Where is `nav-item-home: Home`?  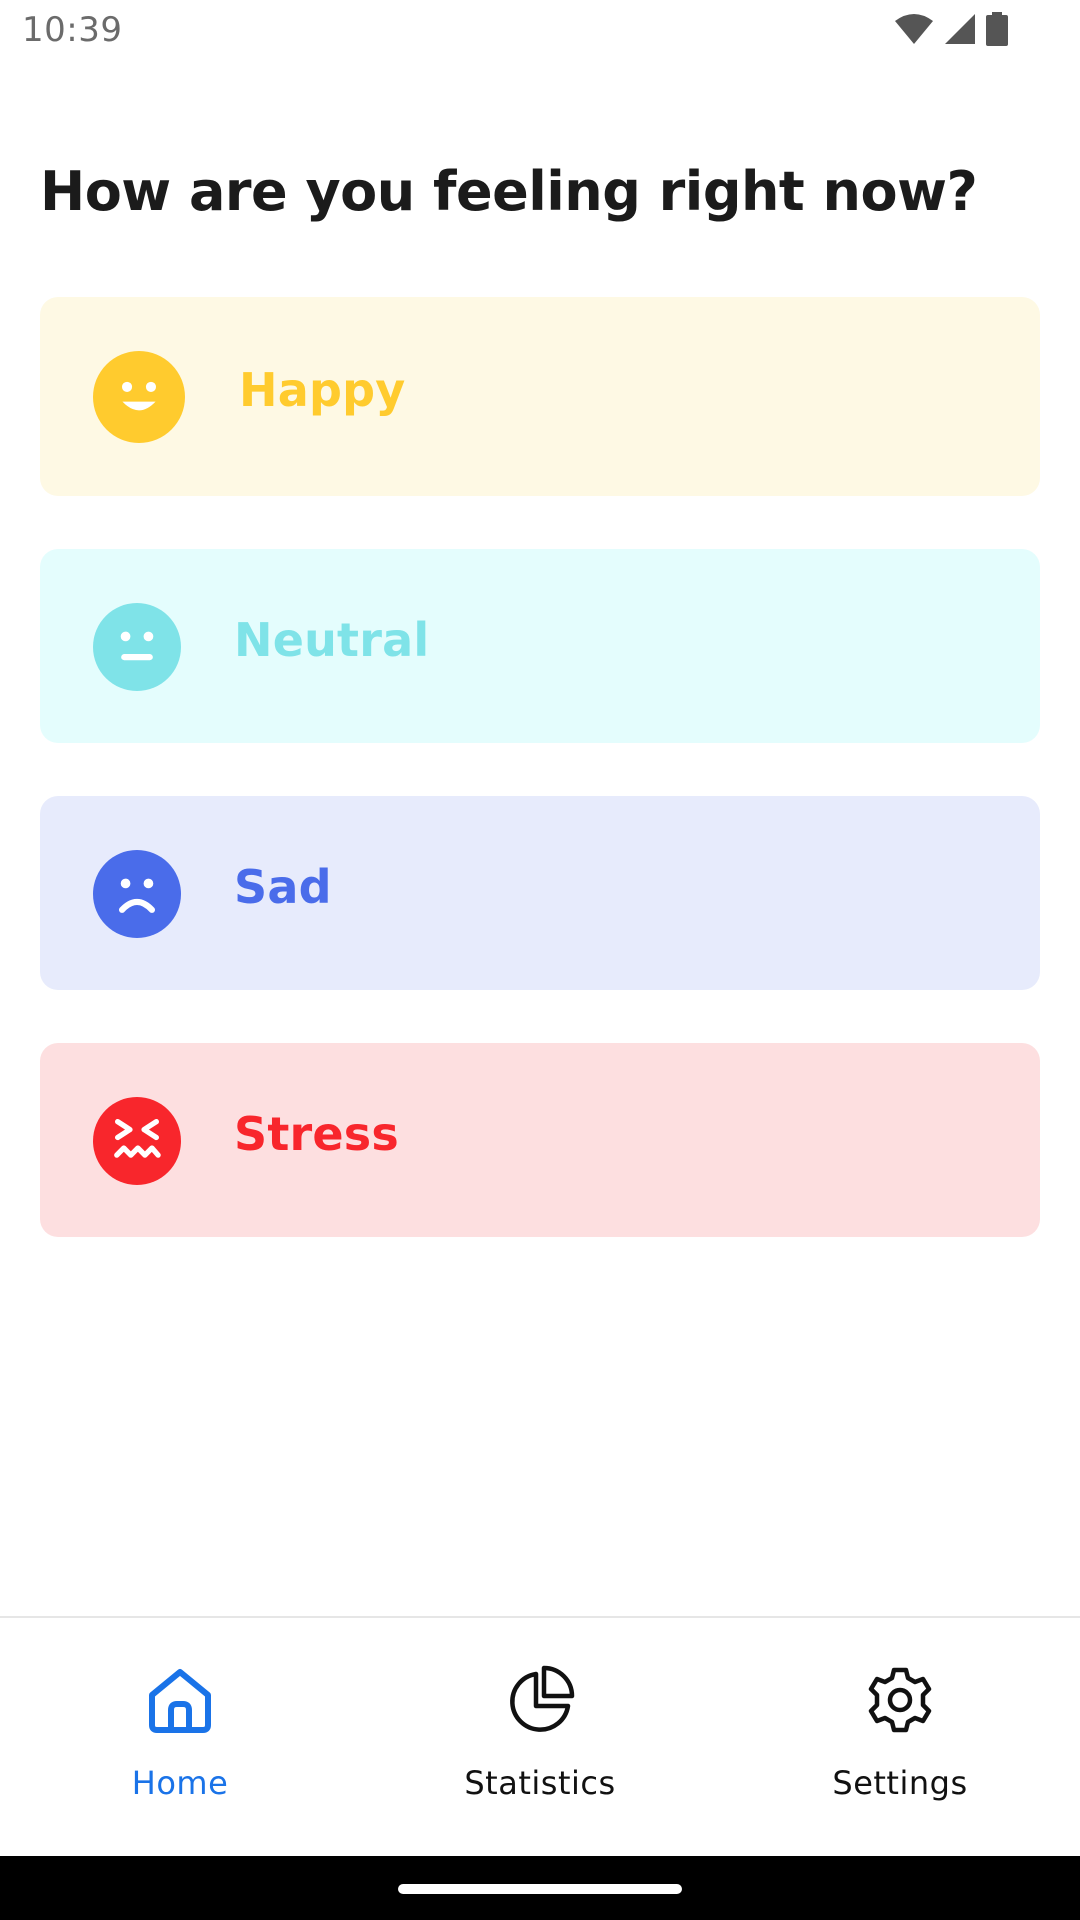 nav-item-home: Home is located at coordinates (180, 1738).